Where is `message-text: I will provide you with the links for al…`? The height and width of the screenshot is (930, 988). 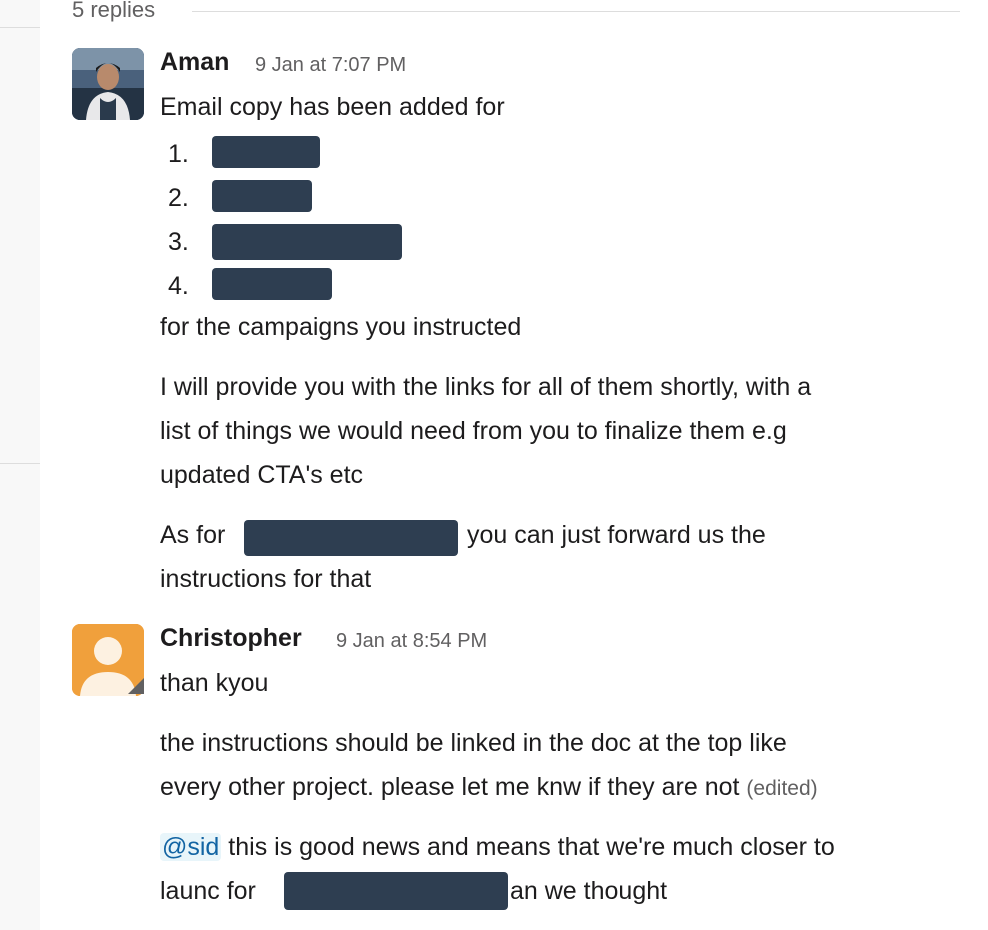 message-text: I will provide you with the links for al… is located at coordinates (486, 387).